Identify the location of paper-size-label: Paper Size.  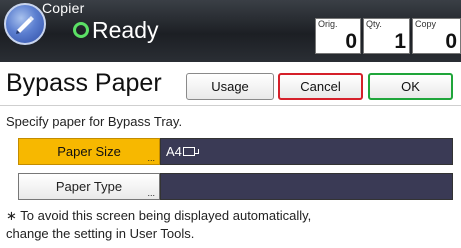
(89, 151).